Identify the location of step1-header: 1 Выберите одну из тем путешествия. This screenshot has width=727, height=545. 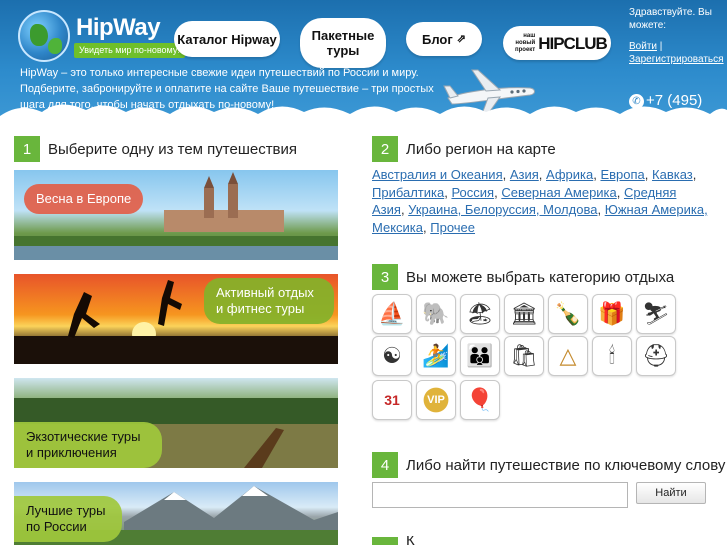
(155, 149).